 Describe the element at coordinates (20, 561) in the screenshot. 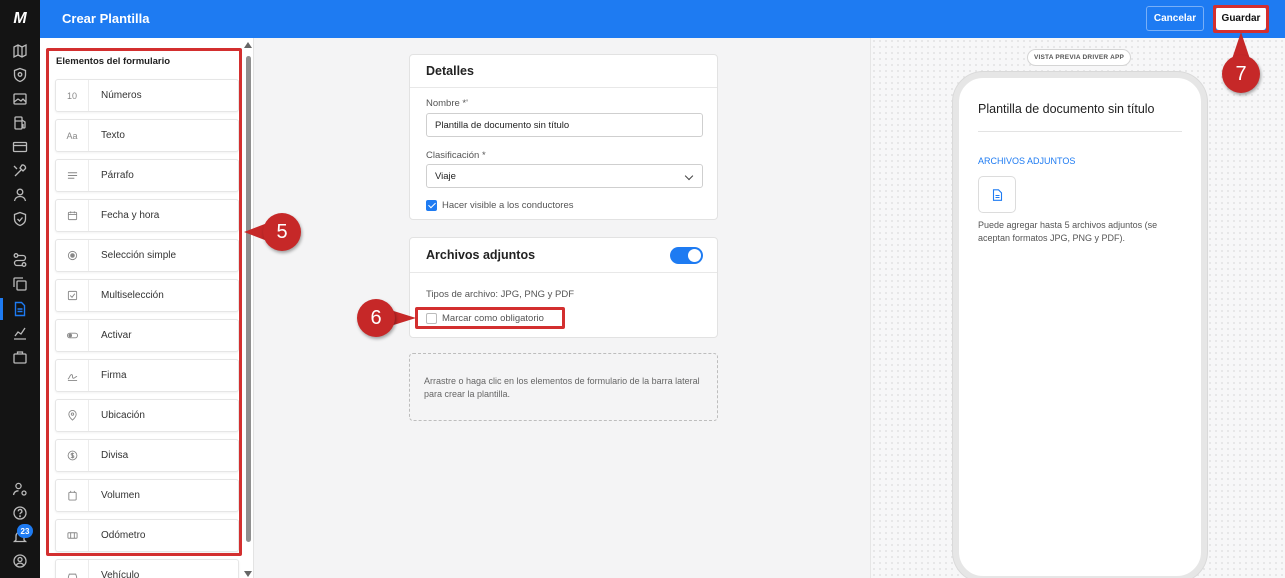

I see `account-icon` at that location.